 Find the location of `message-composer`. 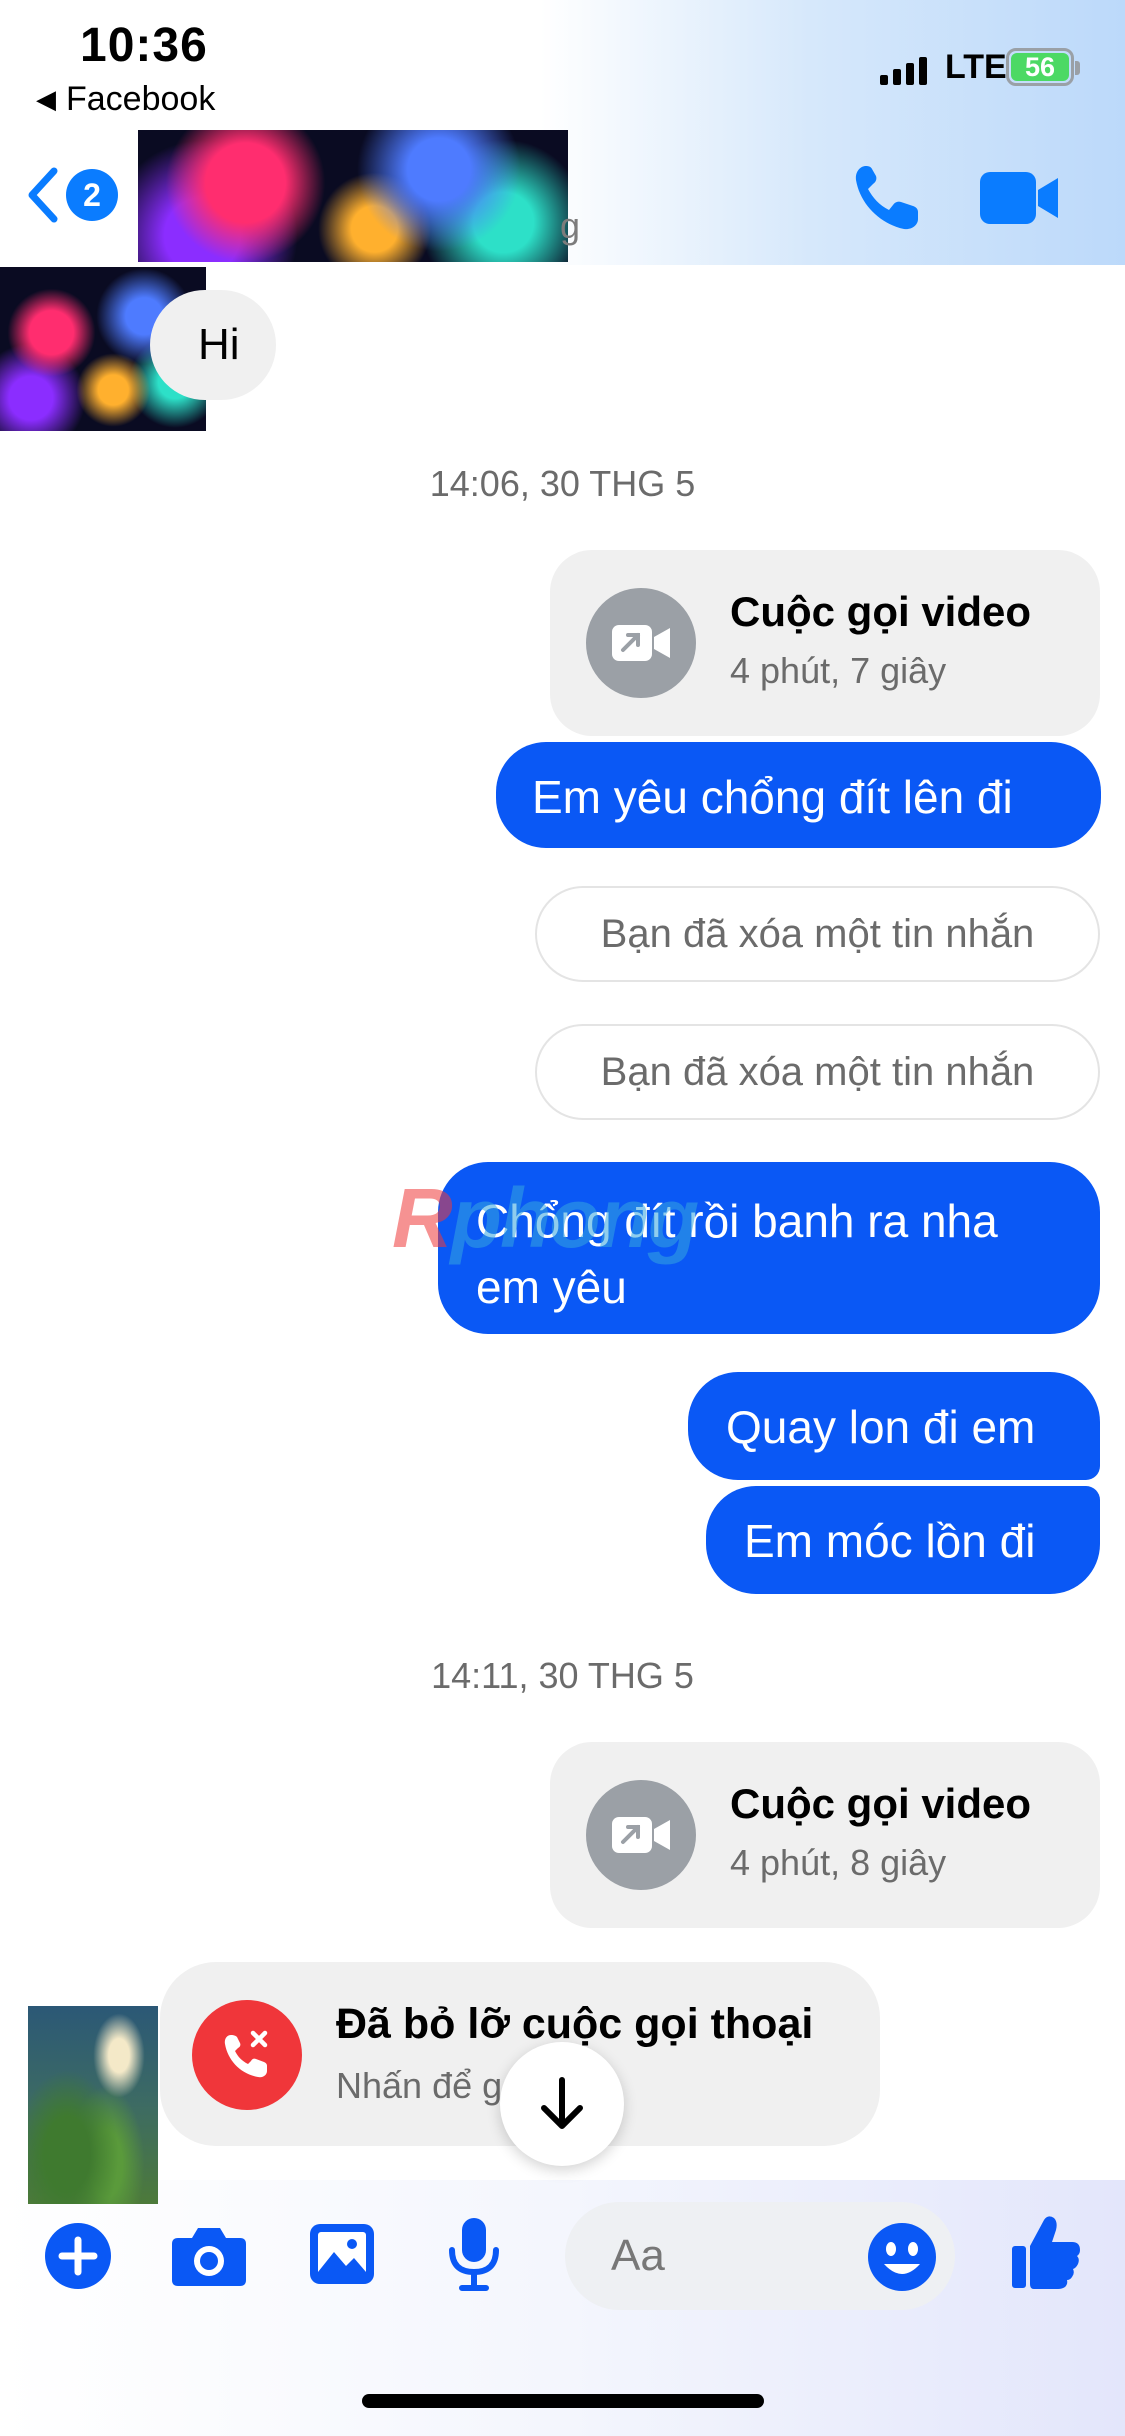

message-composer is located at coordinates (760, 2256).